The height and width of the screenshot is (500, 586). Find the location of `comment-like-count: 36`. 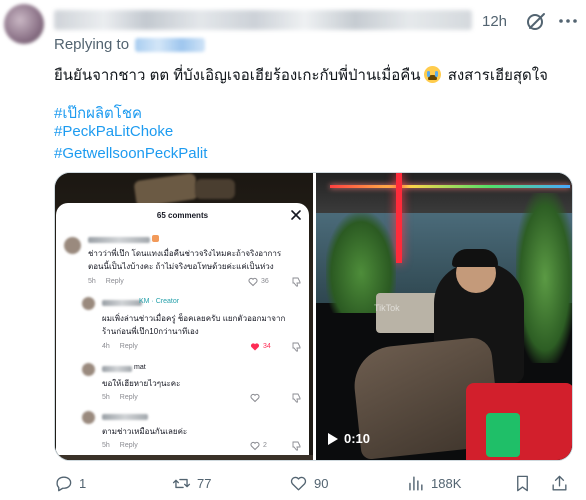

comment-like-count: 36 is located at coordinates (265, 281).